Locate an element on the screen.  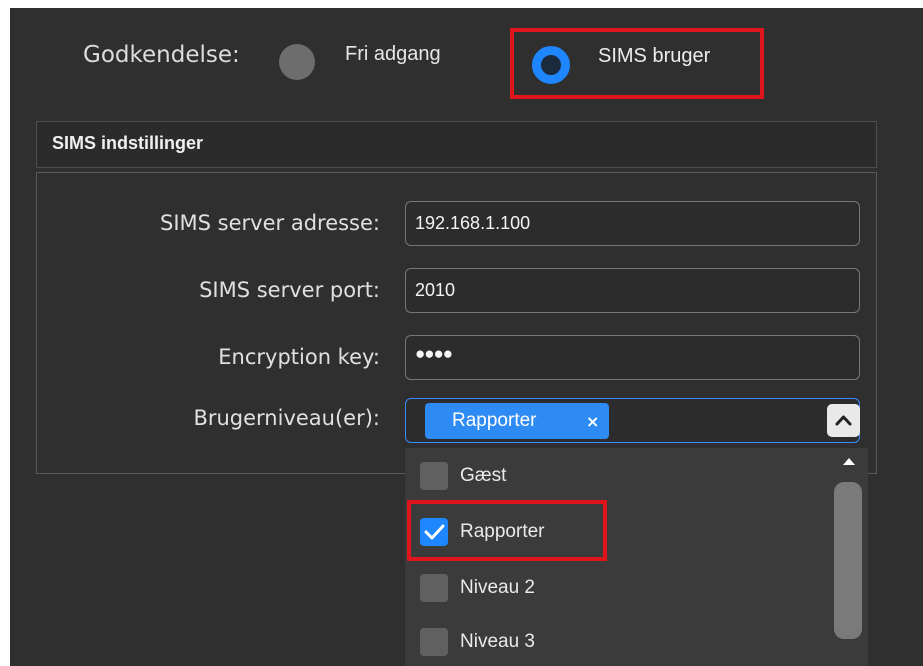
server-port-value: 2010 is located at coordinates (435, 290).